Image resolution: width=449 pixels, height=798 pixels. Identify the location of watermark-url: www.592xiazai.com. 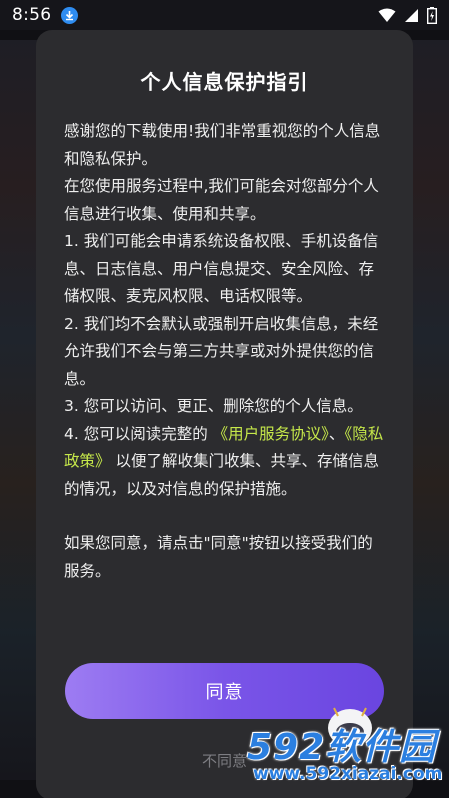
(348, 774).